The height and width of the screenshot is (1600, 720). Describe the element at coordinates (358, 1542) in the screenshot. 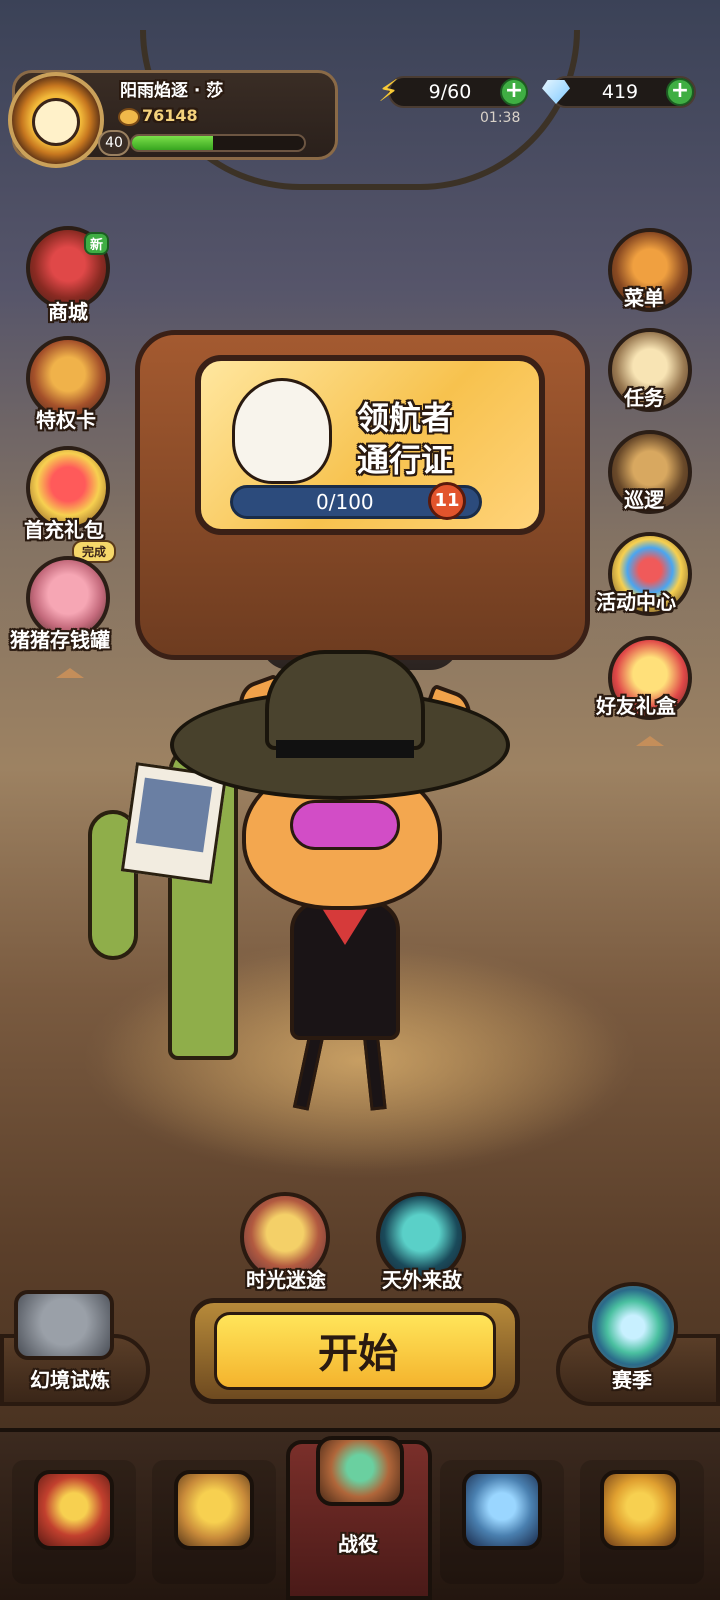

I see `campaign-label: 战役` at that location.